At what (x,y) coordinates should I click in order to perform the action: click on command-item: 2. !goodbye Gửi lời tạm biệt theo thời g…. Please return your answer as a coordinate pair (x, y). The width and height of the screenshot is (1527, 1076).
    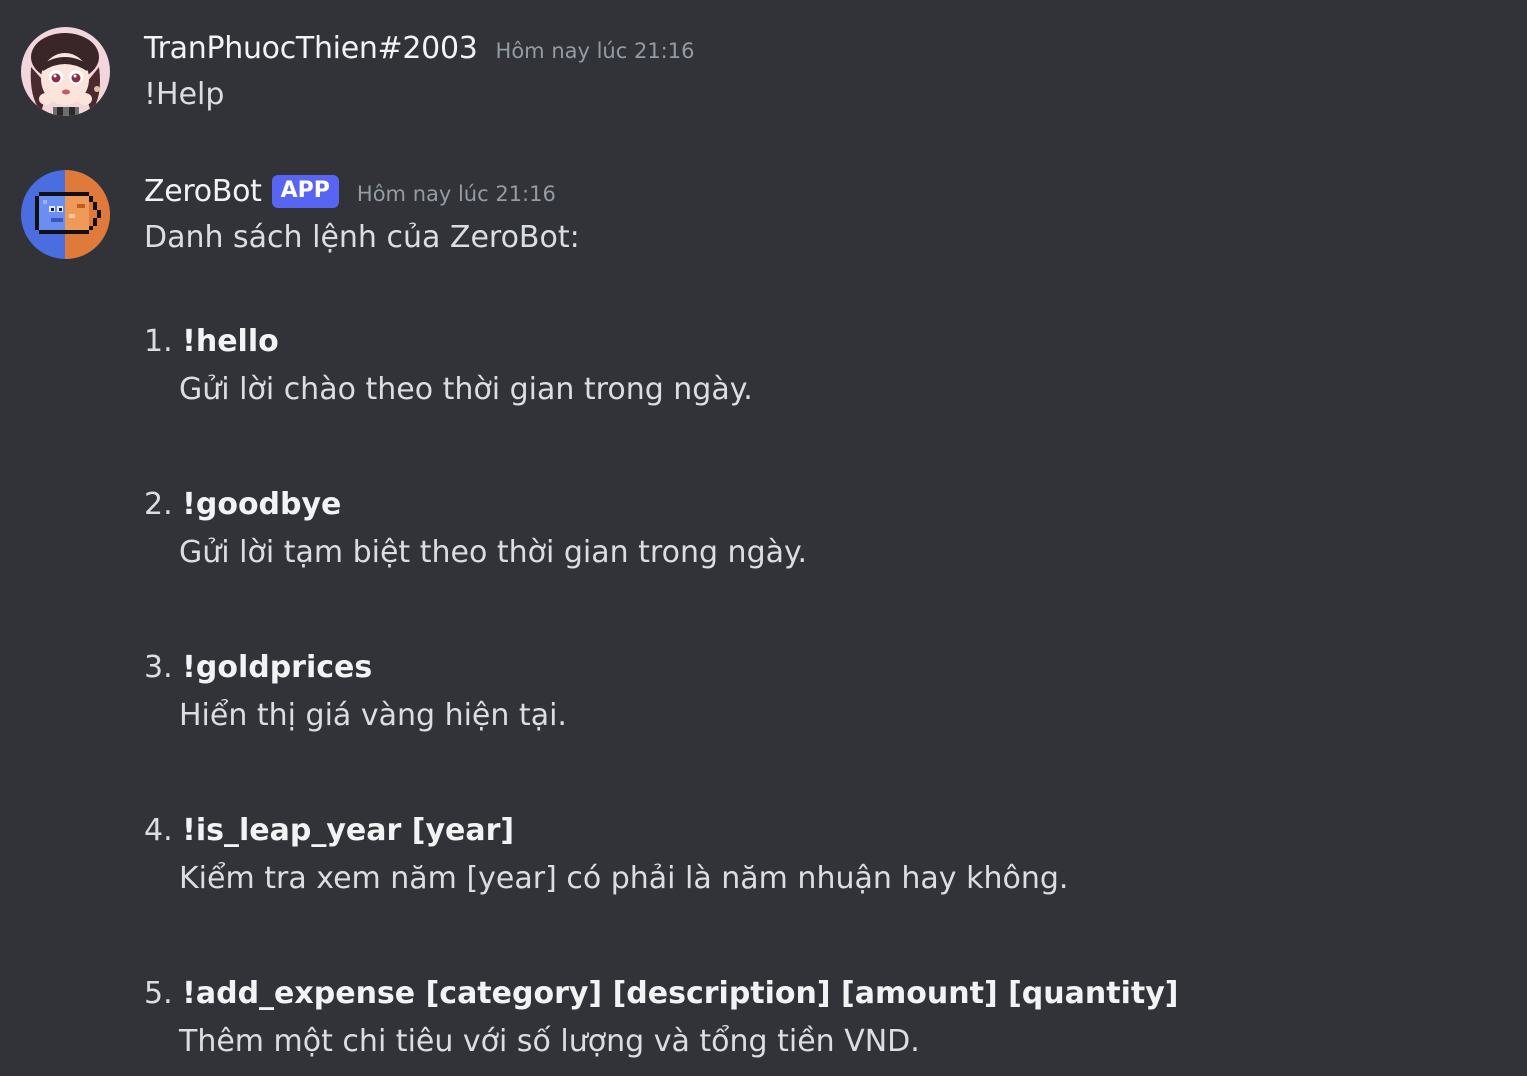
    Looking at the image, I should click on (475, 529).